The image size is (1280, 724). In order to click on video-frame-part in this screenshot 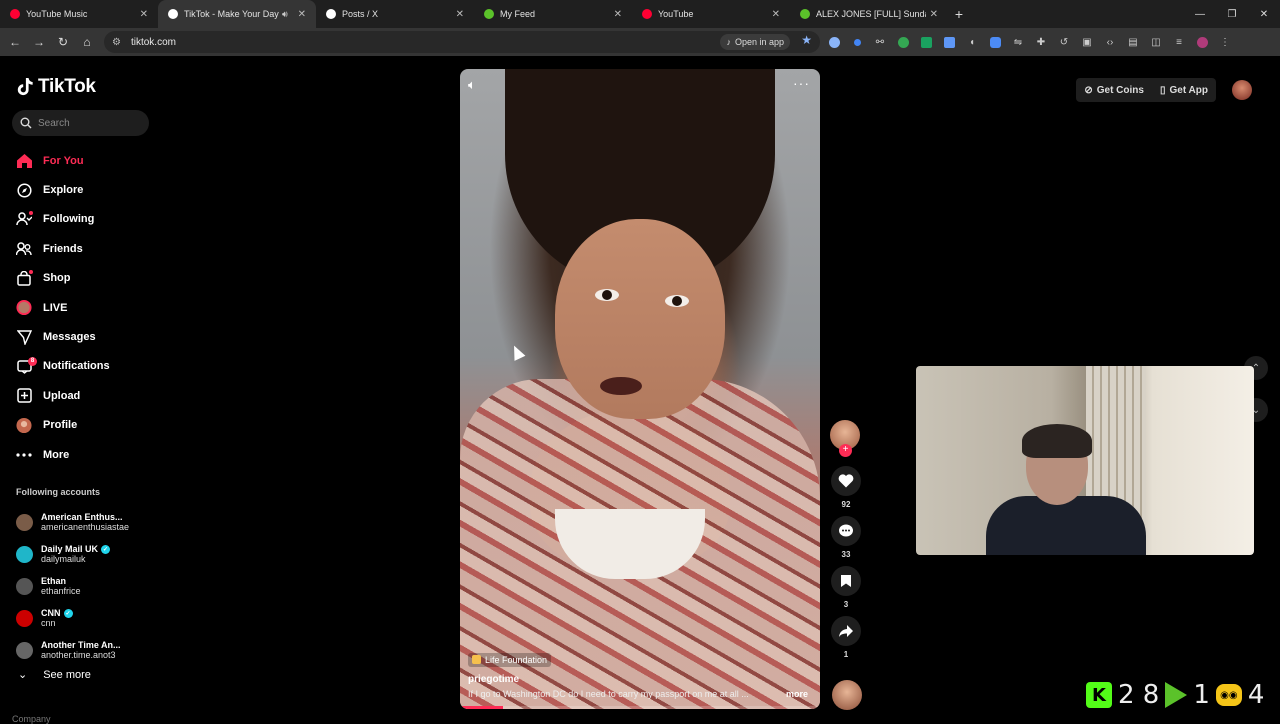, I will do `click(607, 295)`.